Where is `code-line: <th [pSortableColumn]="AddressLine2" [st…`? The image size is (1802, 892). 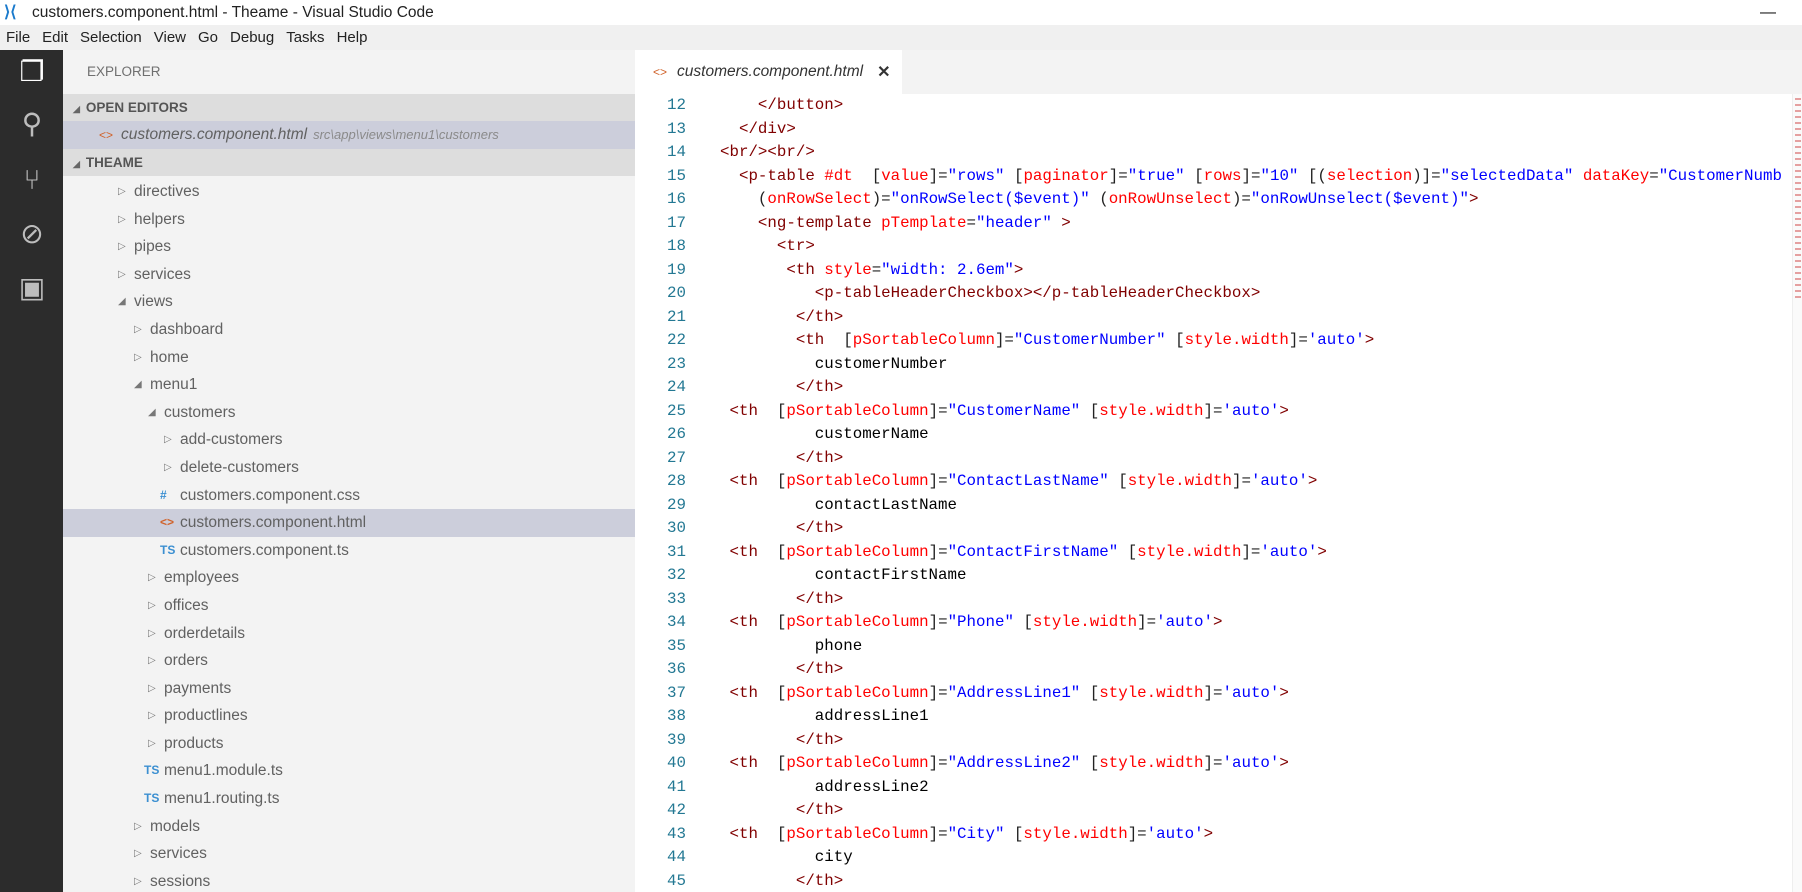 code-line: <th [pSortableColumn]="AddressLine2" [st… is located at coordinates (1004, 764).